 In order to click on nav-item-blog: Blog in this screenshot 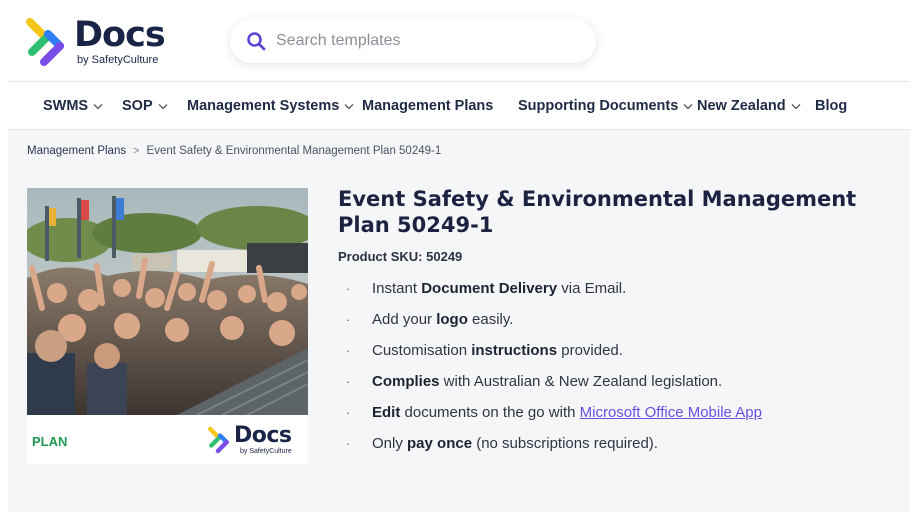, I will do `click(831, 106)`.